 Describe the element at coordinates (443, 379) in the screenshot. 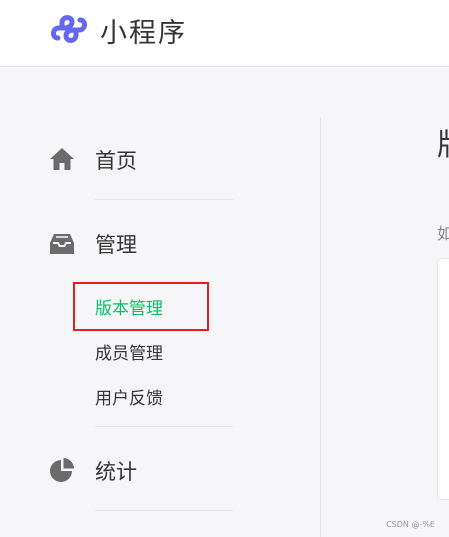

I see `content-card` at that location.